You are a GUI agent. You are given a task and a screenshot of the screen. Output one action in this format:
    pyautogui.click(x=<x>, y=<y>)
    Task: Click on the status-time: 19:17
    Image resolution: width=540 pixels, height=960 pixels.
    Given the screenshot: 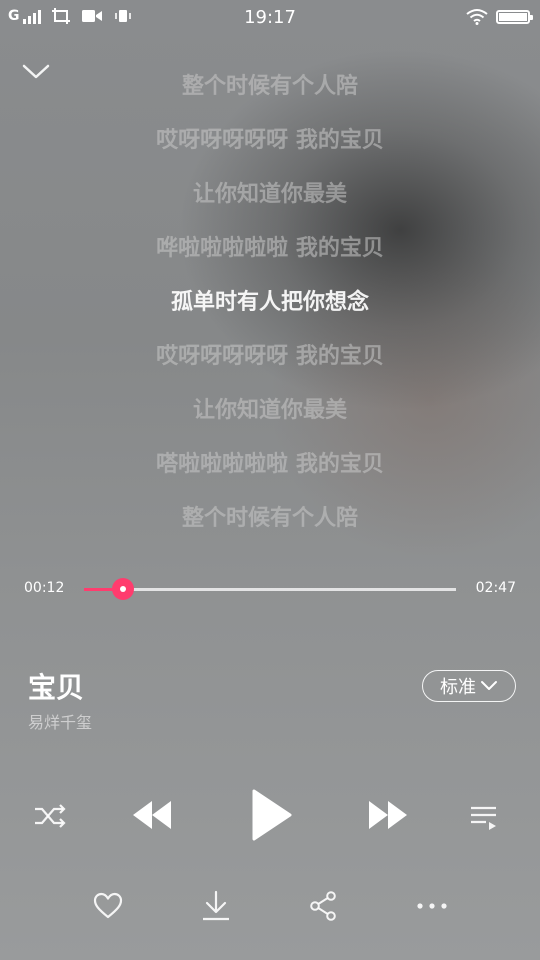 What is the action you would take?
    pyautogui.click(x=270, y=17)
    